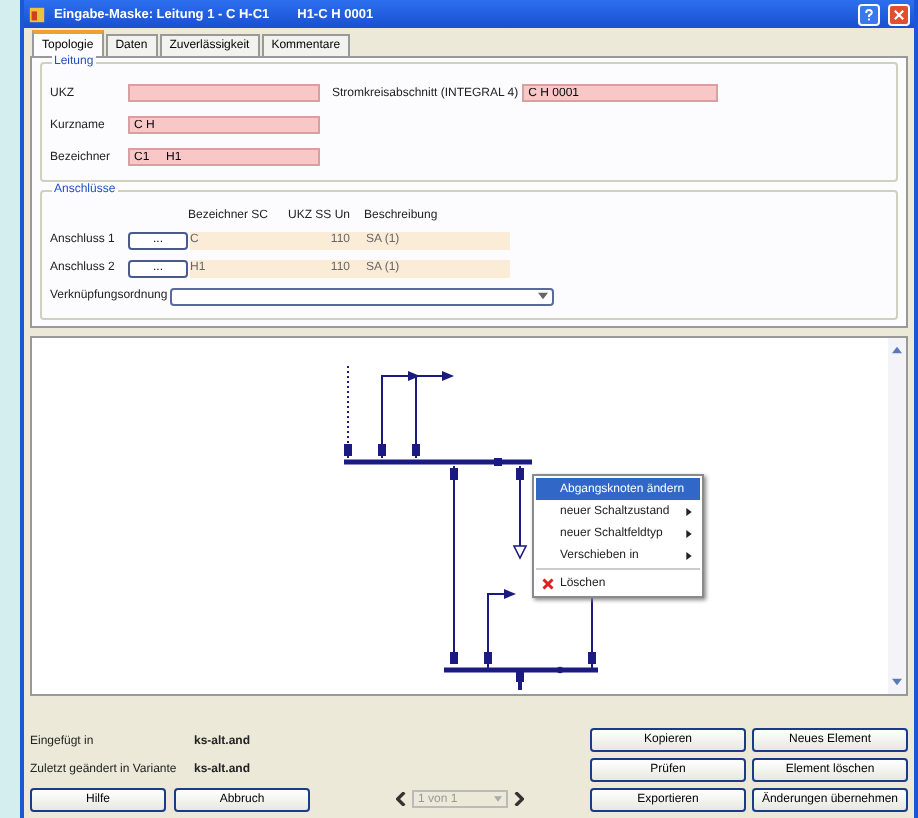  I want to click on help-icon, so click(869, 14).